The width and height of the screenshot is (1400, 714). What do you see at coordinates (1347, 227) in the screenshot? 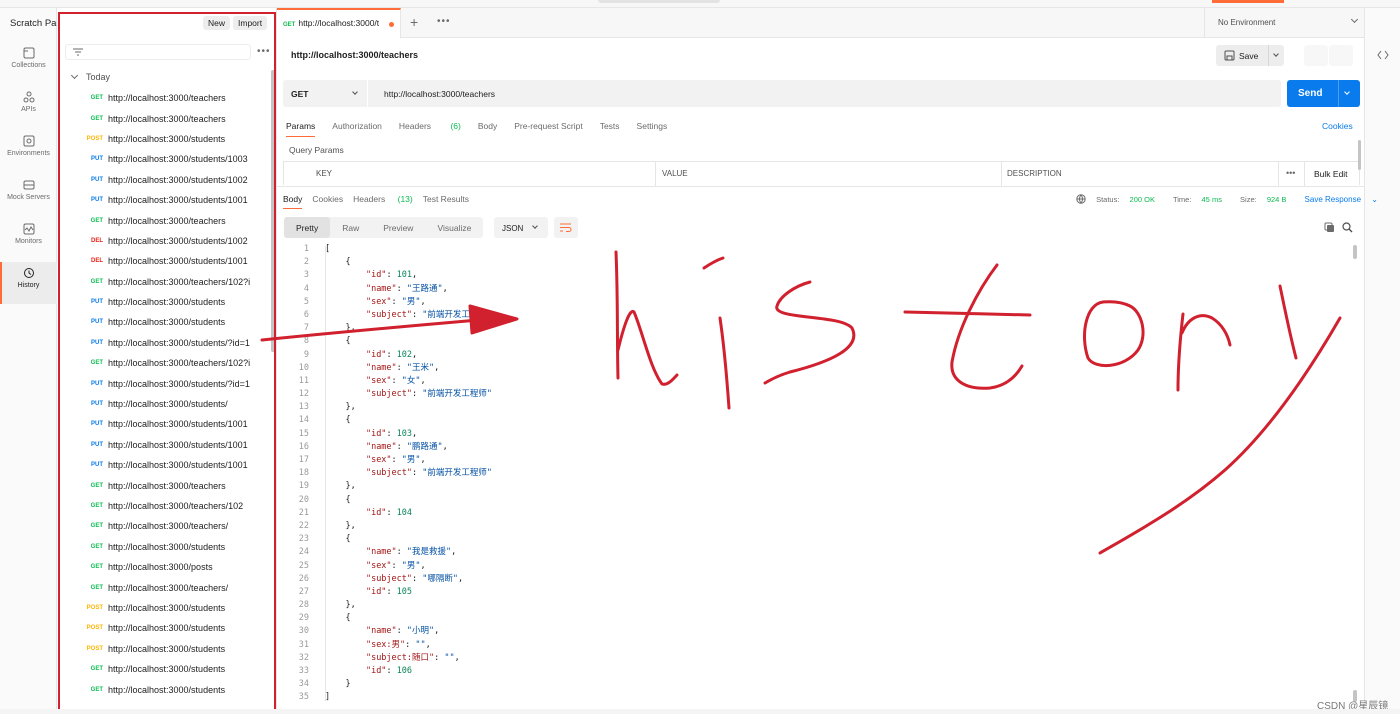
I see `search-icon` at bounding box center [1347, 227].